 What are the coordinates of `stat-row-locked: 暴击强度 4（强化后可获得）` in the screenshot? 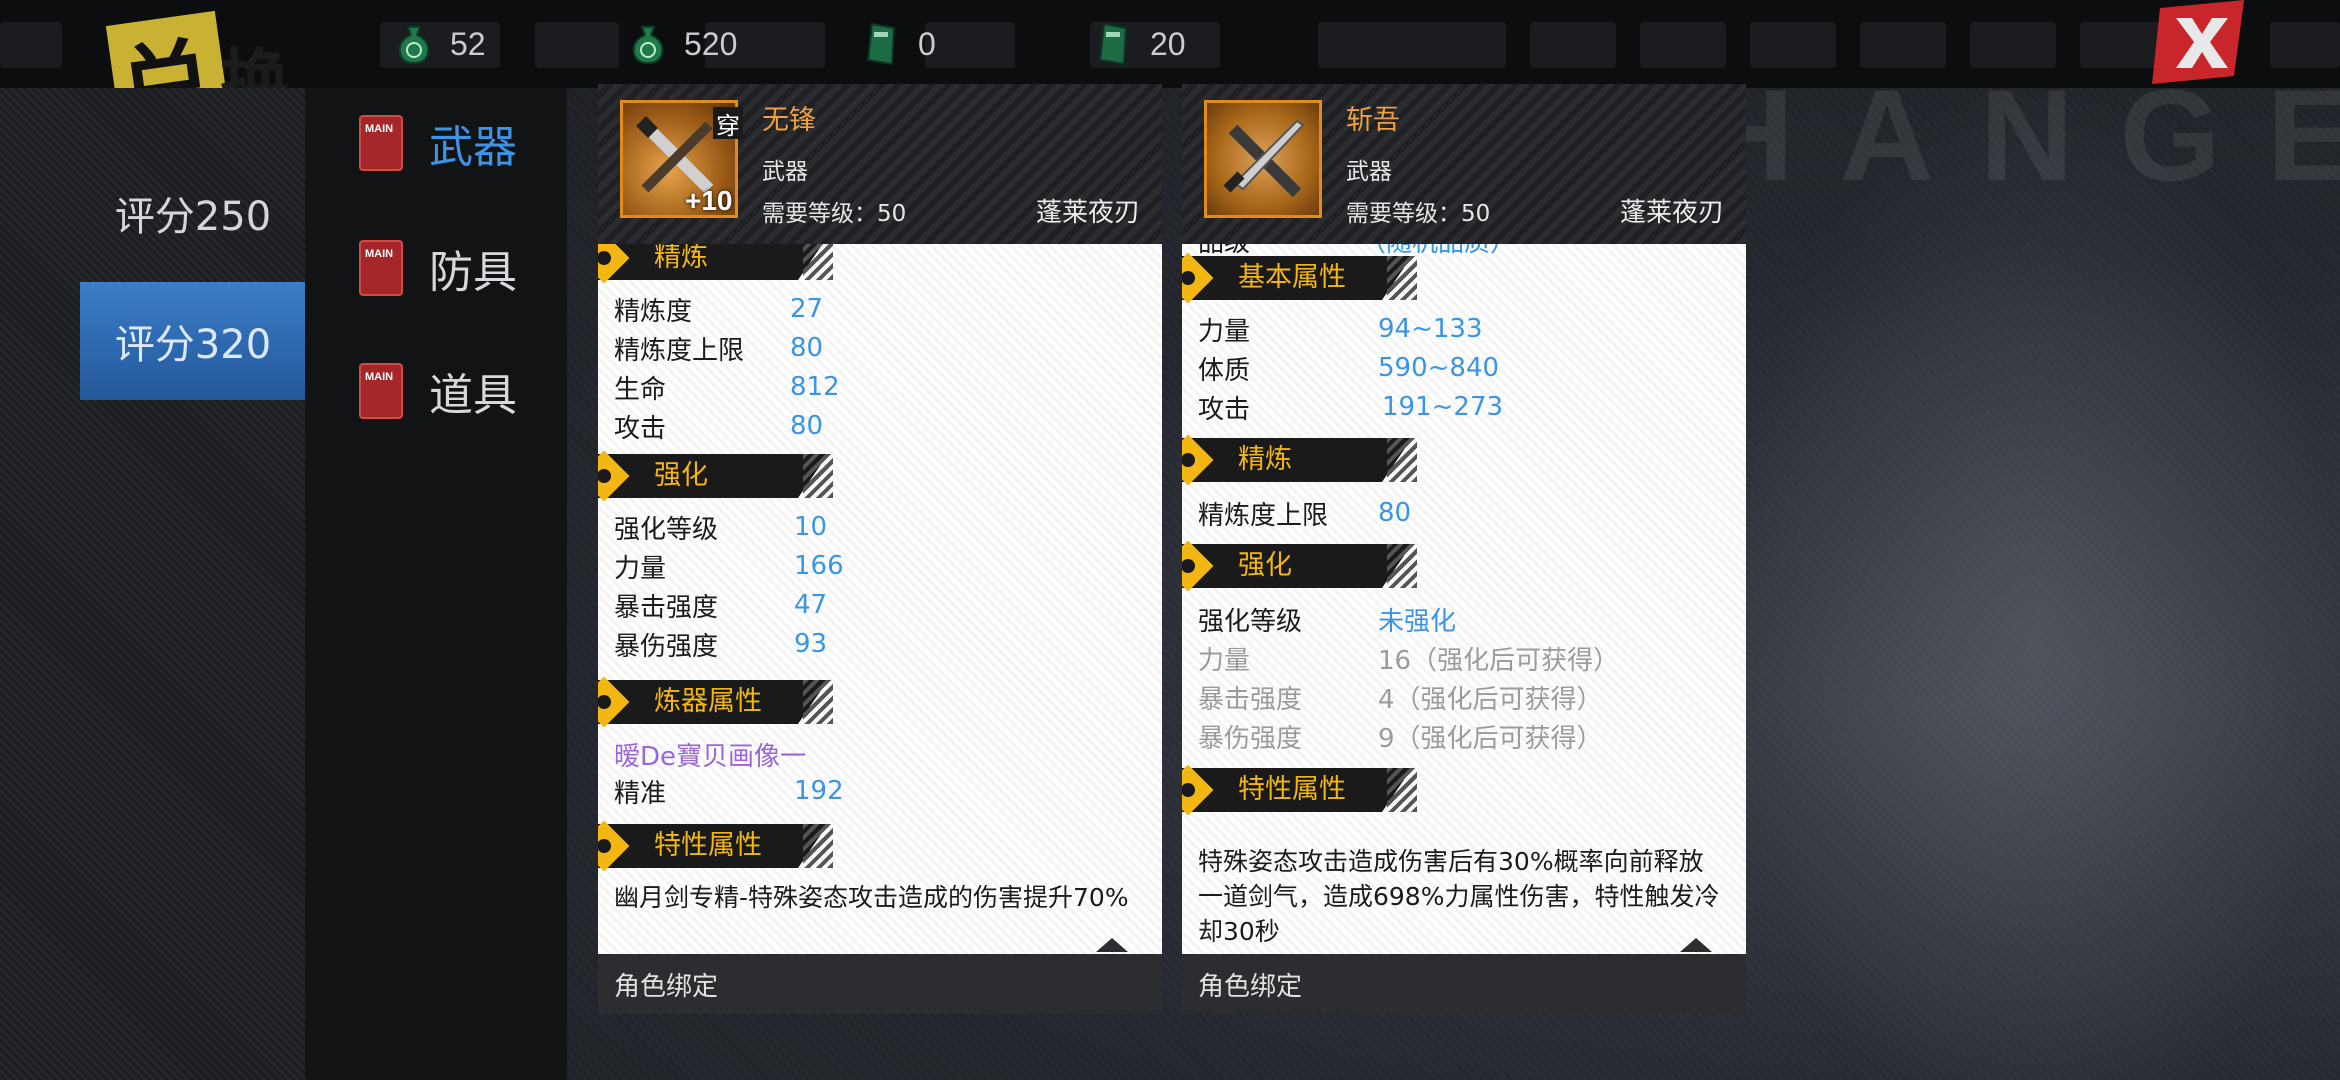 It's located at (1400, 699).